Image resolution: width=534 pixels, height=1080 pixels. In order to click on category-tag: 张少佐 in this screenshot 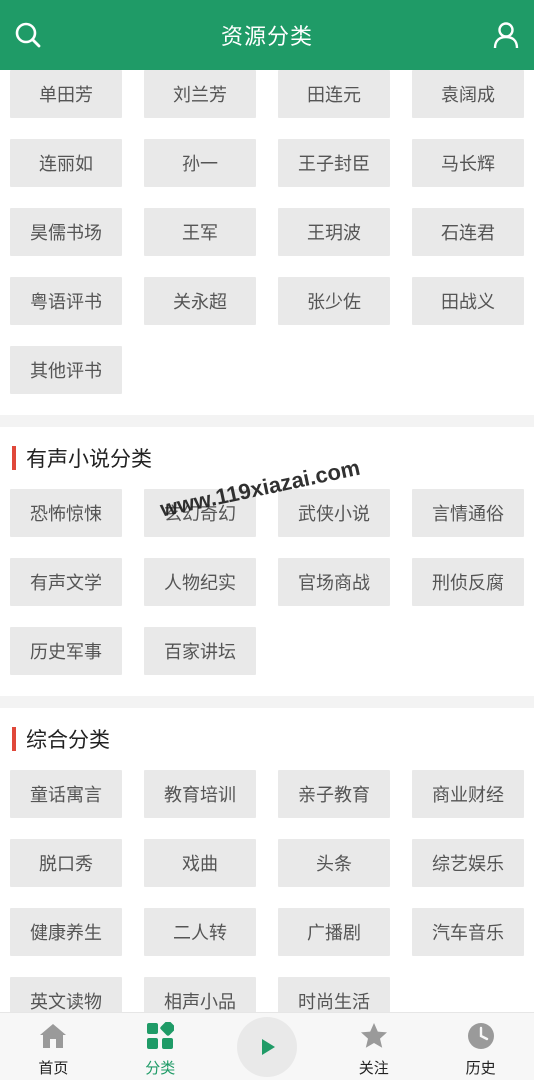, I will do `click(334, 301)`.